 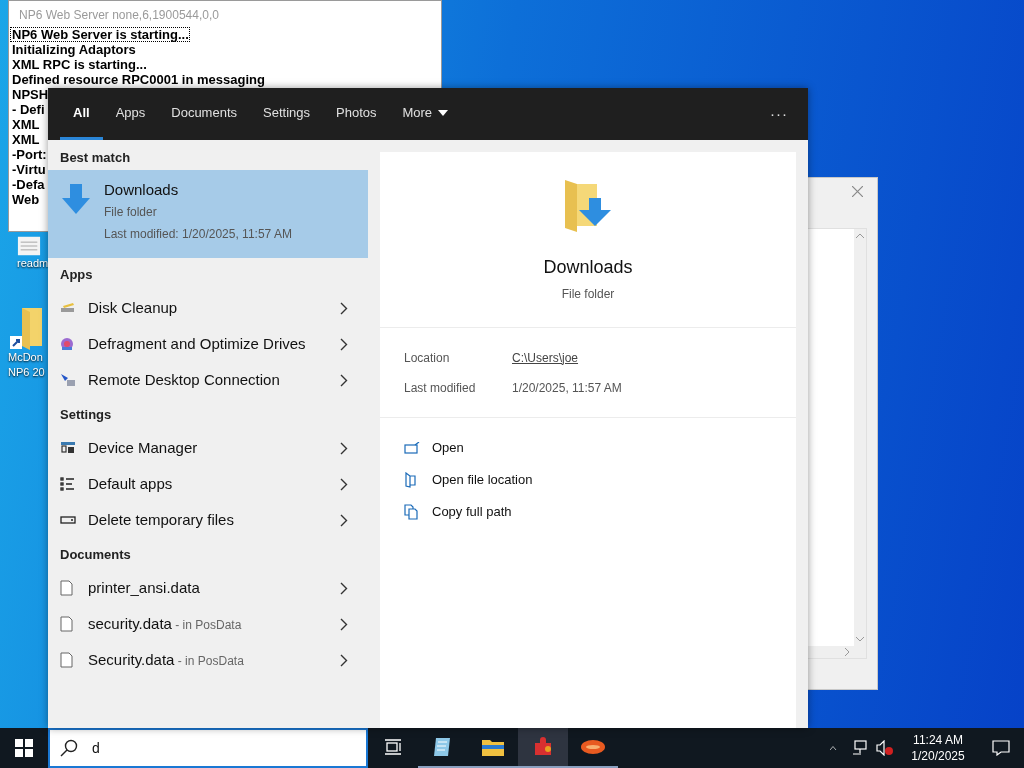 I want to click on puzzle-icon, so click(x=543, y=747).